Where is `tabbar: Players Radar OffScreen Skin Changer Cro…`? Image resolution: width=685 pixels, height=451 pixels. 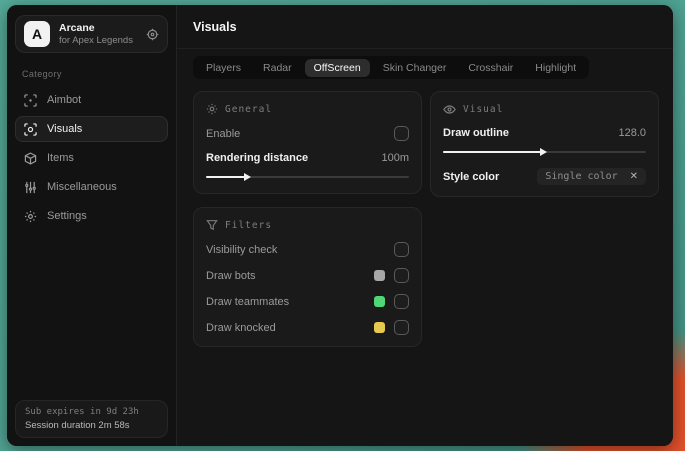
tabbar: Players Radar OffScreen Skin Changer Cro… is located at coordinates (391, 67).